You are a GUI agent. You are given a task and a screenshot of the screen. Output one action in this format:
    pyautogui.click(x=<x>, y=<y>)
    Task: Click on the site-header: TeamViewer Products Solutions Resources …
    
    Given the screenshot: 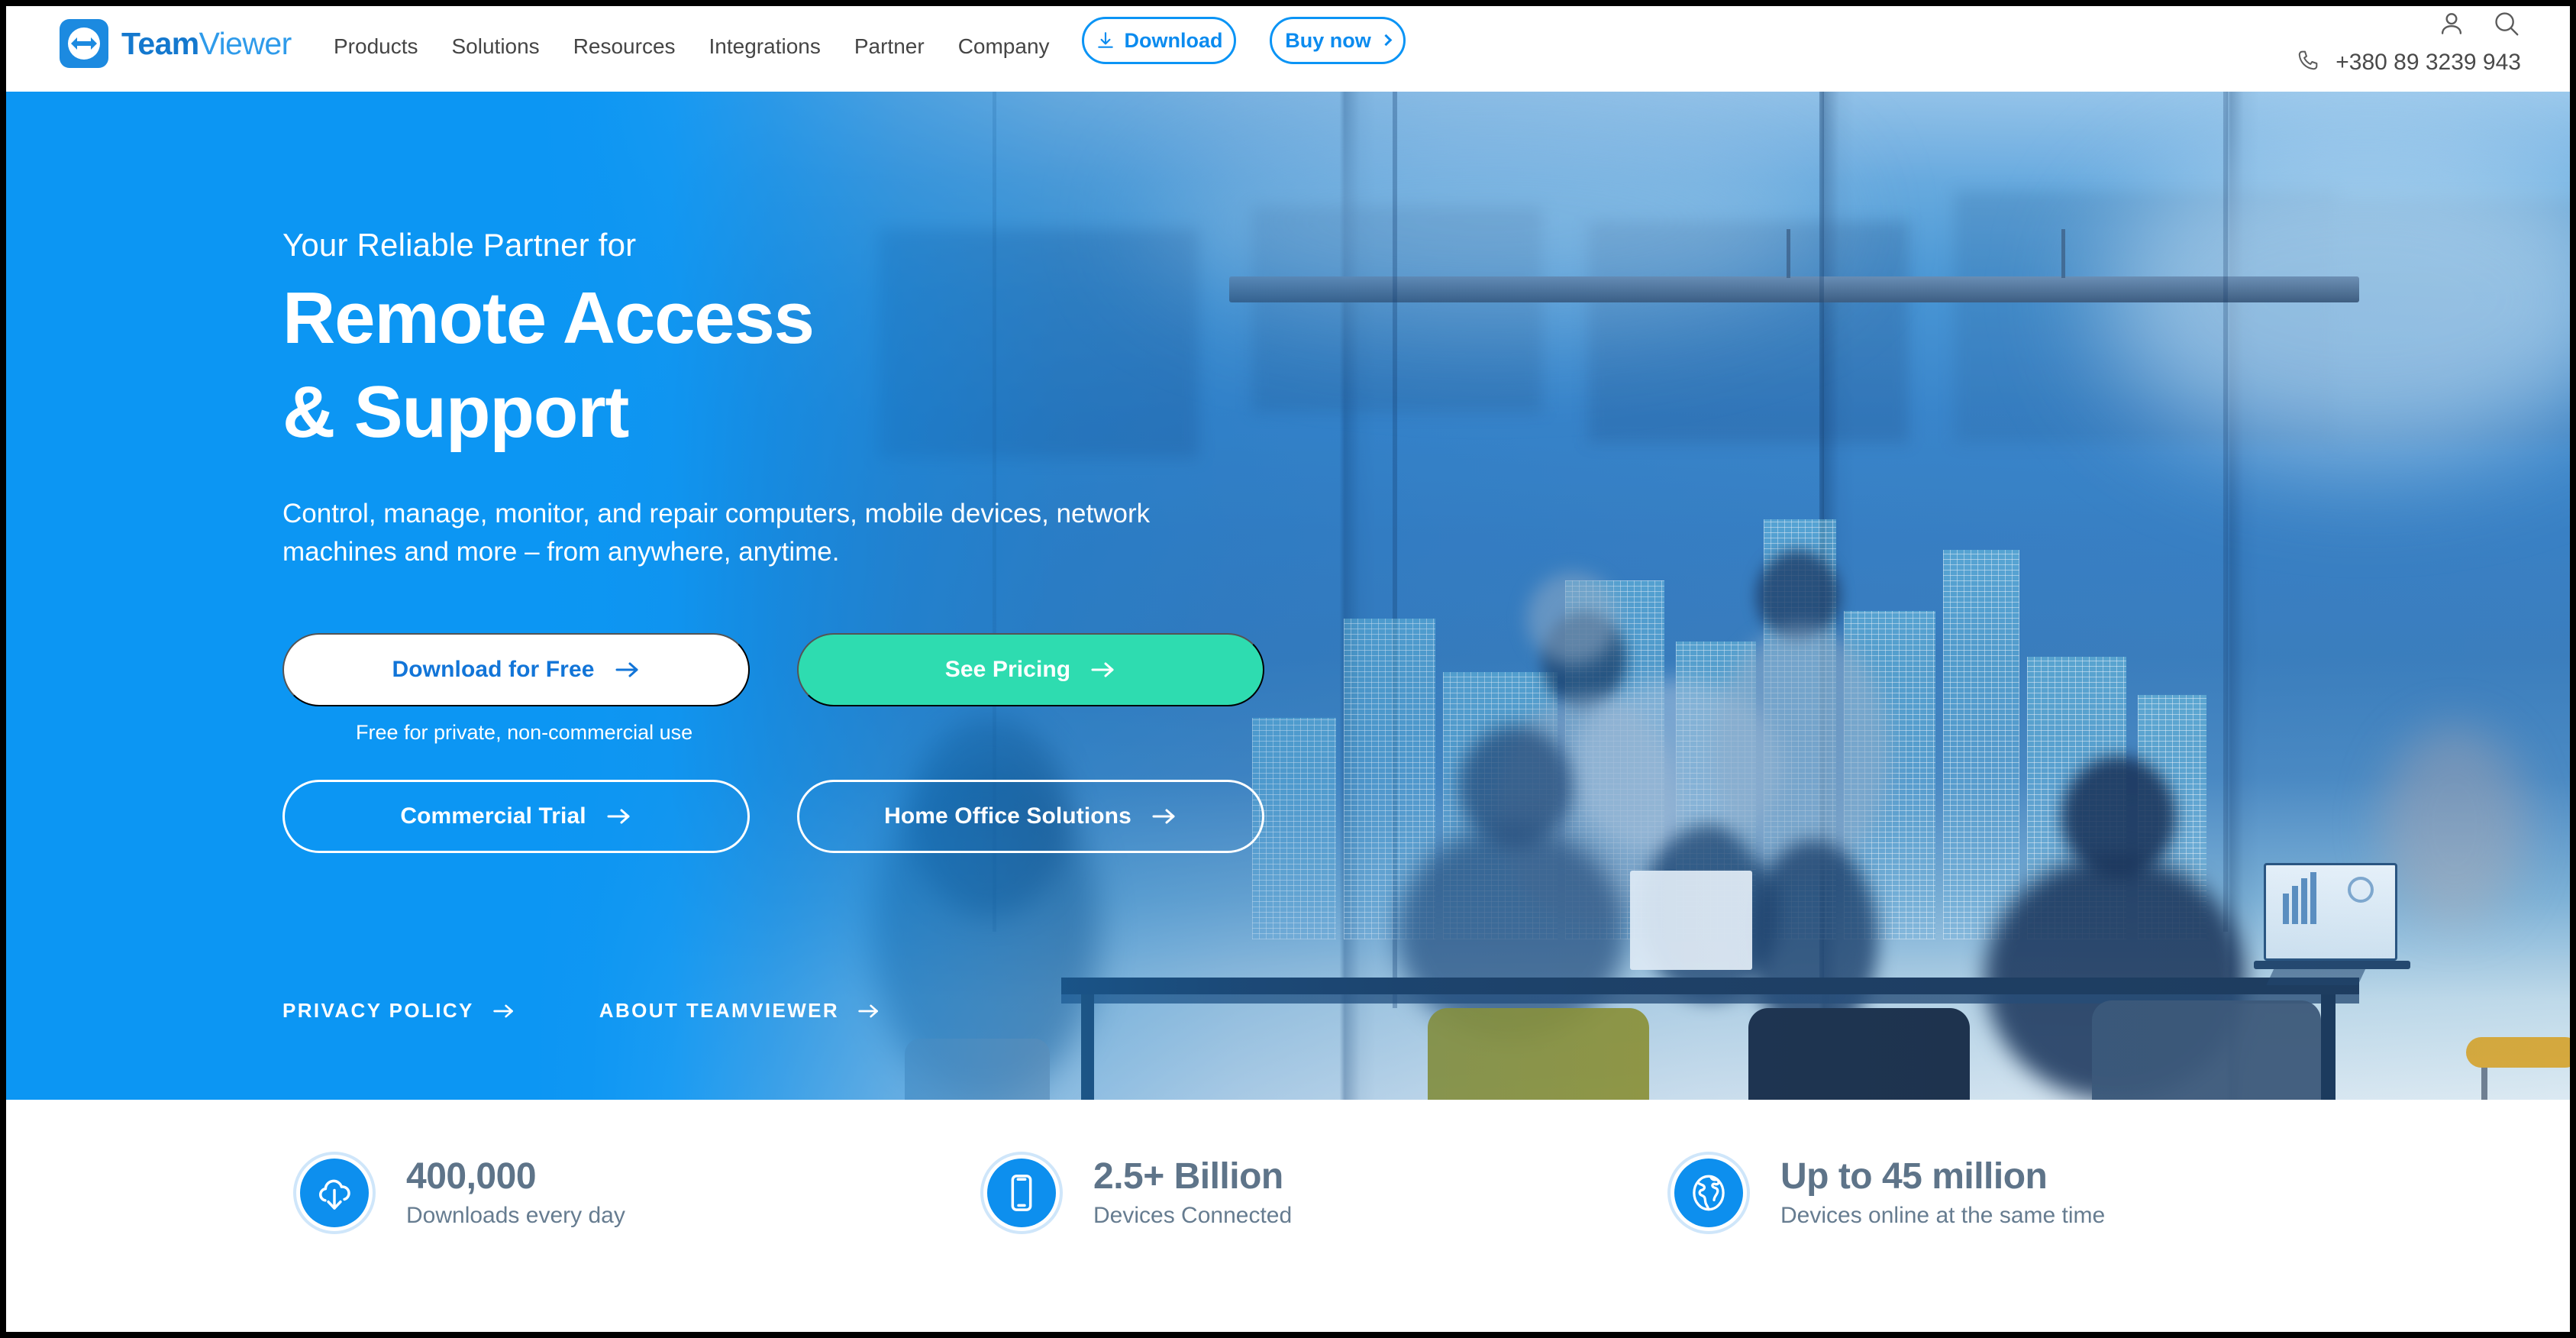 What is the action you would take?
    pyautogui.click(x=1288, y=46)
    